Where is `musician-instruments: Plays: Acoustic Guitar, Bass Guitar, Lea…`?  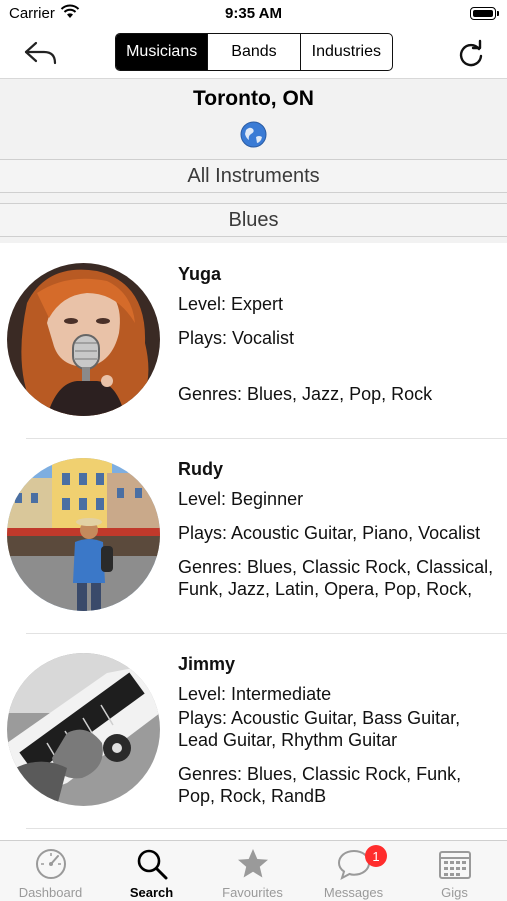 musician-instruments: Plays: Acoustic Guitar, Bass Guitar, Lea… is located at coordinates (319, 729).